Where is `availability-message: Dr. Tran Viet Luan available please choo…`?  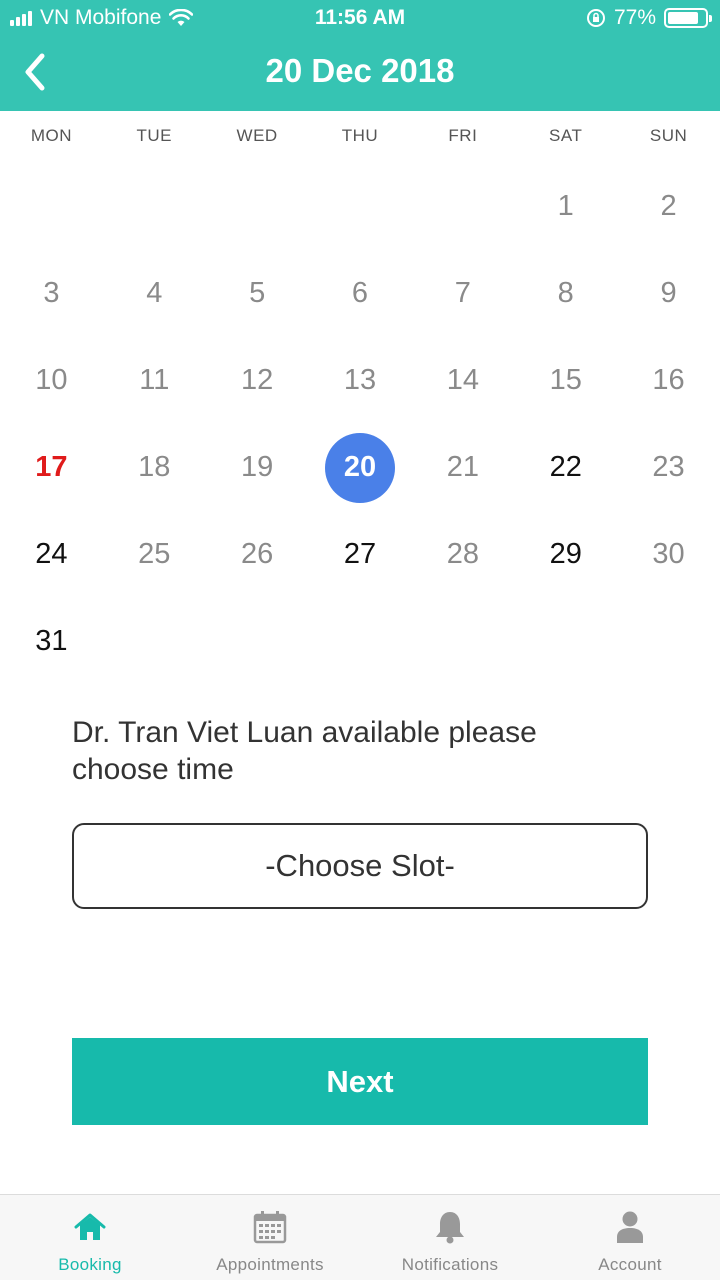
availability-message: Dr. Tran Viet Luan available please choo… is located at coordinates (304, 751).